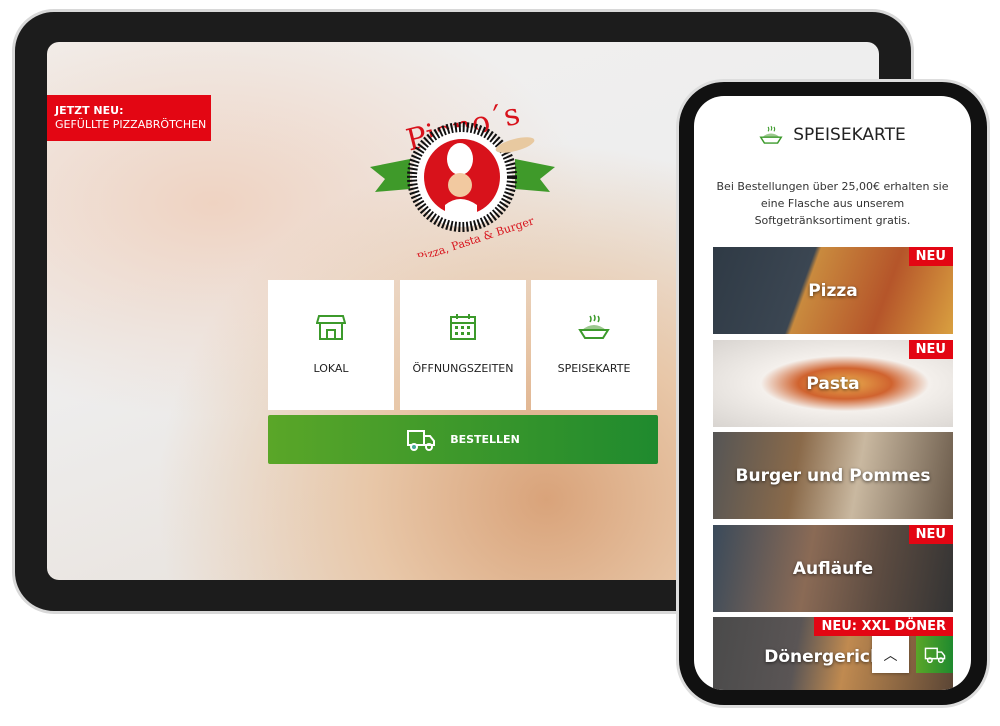 This screenshot has height=726, width=1000. What do you see at coordinates (89, 110) in the screenshot?
I see `banner-title: JETZT NEU:` at bounding box center [89, 110].